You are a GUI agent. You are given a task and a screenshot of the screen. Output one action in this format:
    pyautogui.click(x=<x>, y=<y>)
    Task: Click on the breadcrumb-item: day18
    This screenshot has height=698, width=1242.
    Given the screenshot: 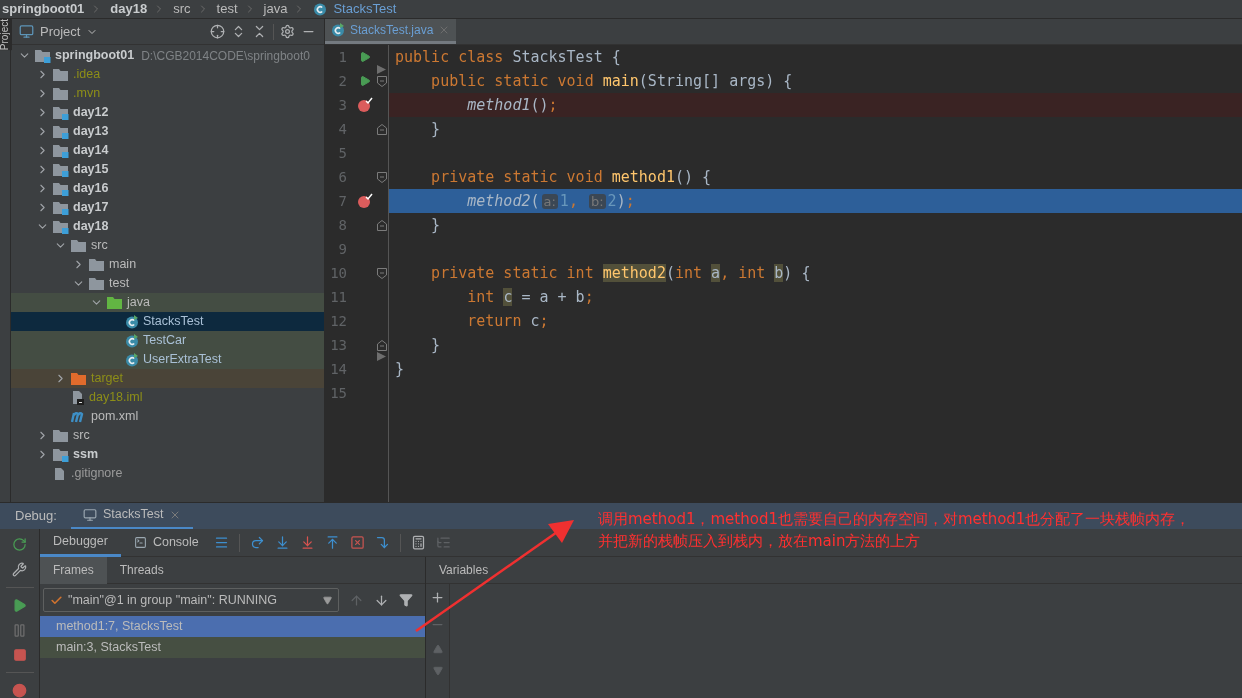 What is the action you would take?
    pyautogui.click(x=129, y=9)
    